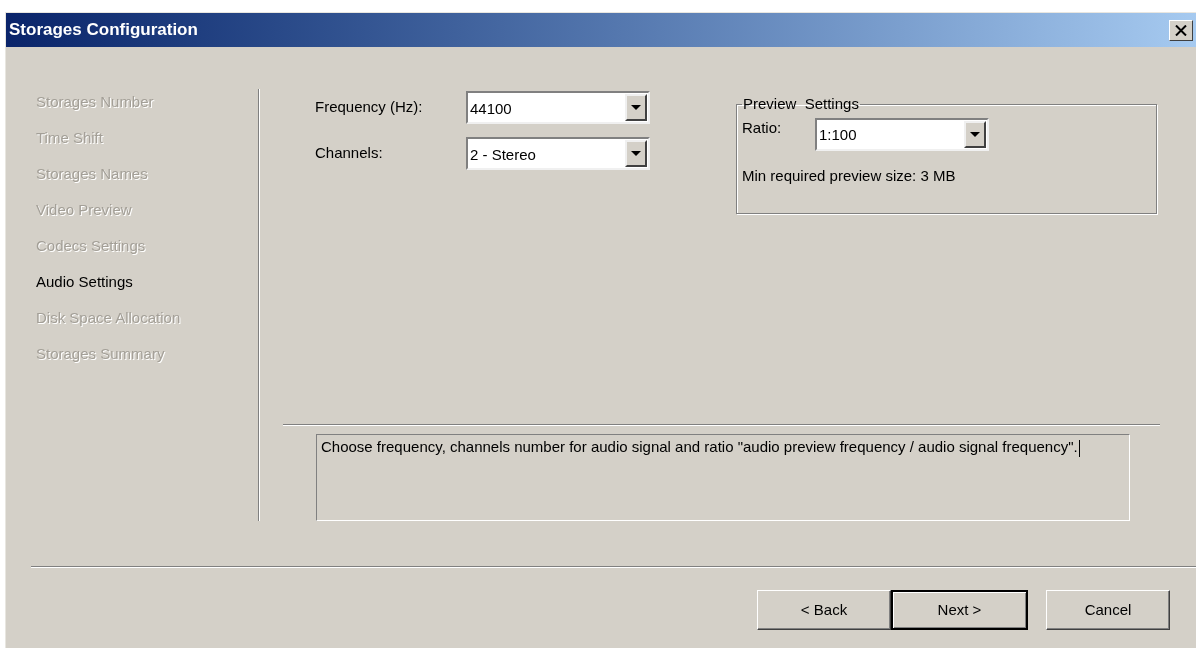  I want to click on info-text: Min required preview size: 3 MB, so click(849, 175).